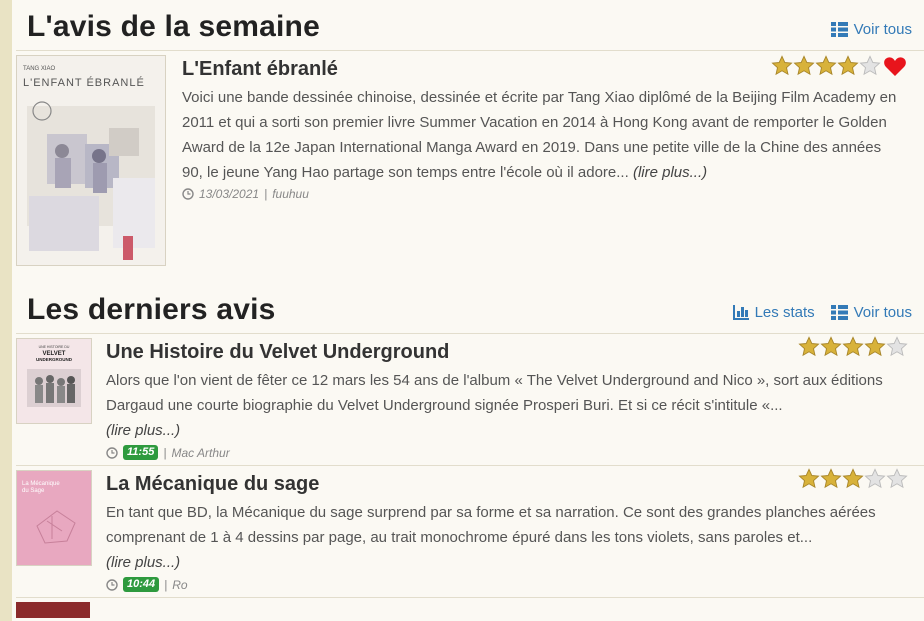 This screenshot has height=621, width=924. I want to click on book-cover-partial, so click(53, 610).